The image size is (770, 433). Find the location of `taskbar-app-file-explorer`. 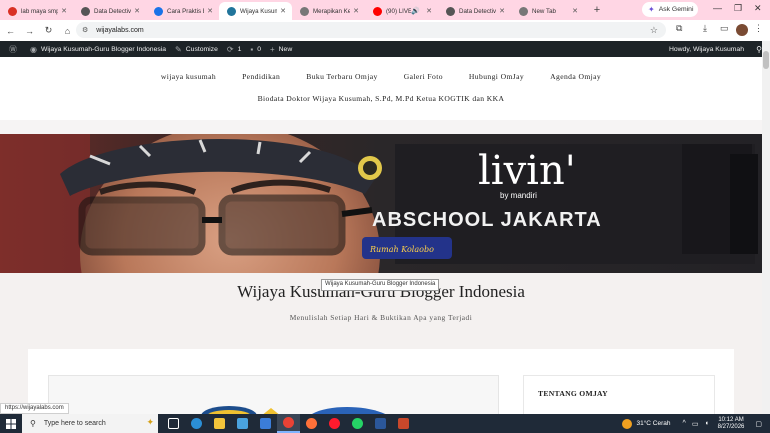

taskbar-app-file-explorer is located at coordinates (219, 423).